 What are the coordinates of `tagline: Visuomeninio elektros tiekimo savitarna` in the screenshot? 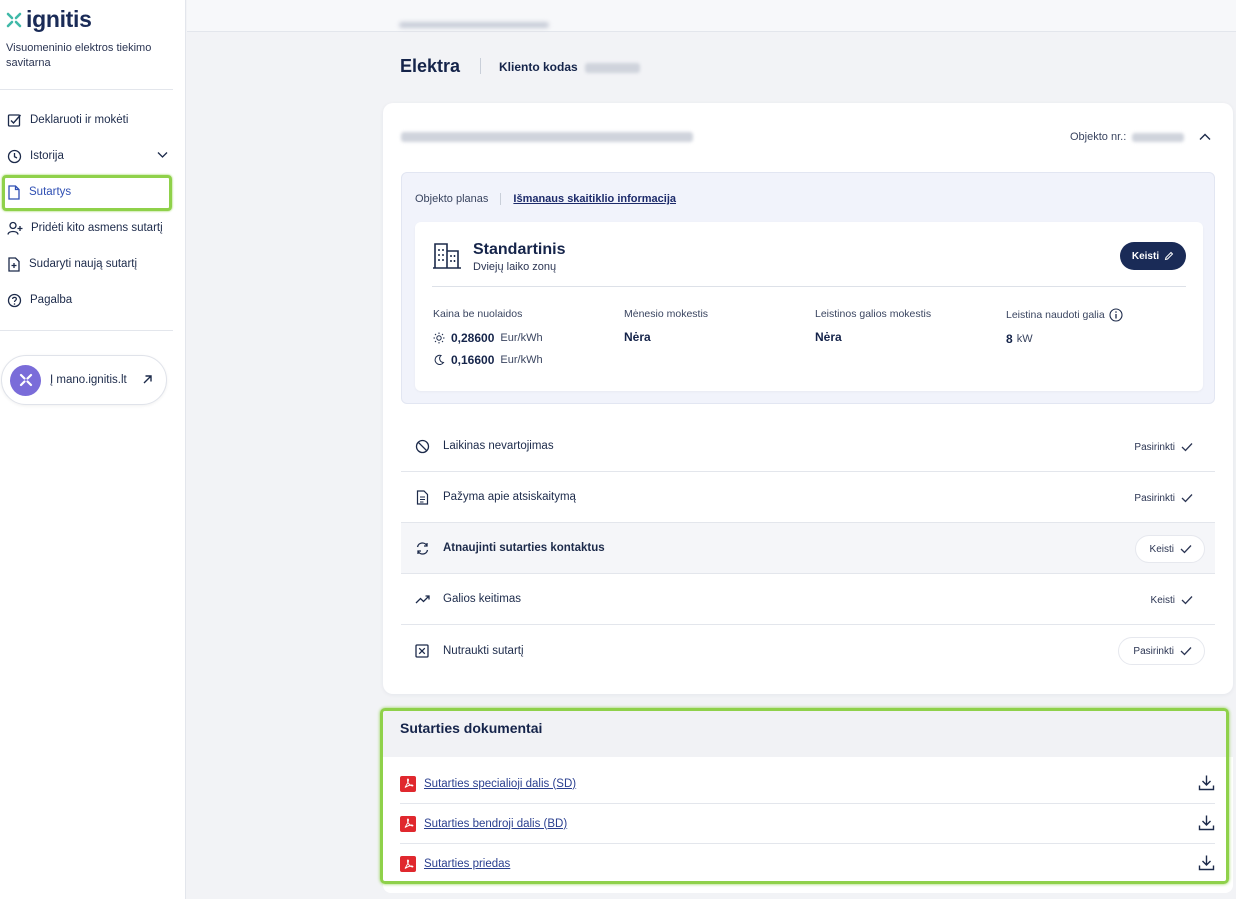 It's located at (79, 55).